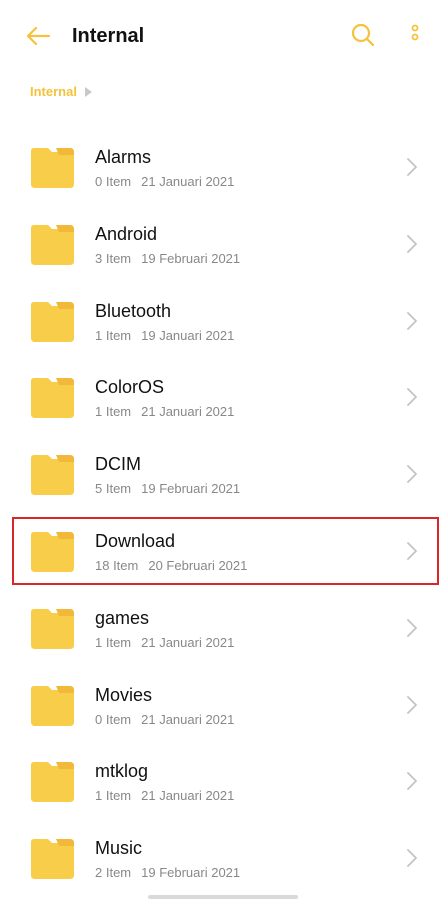 The image size is (448, 900). Describe the element at coordinates (124, 694) in the screenshot. I see `folder-name: Movies` at that location.